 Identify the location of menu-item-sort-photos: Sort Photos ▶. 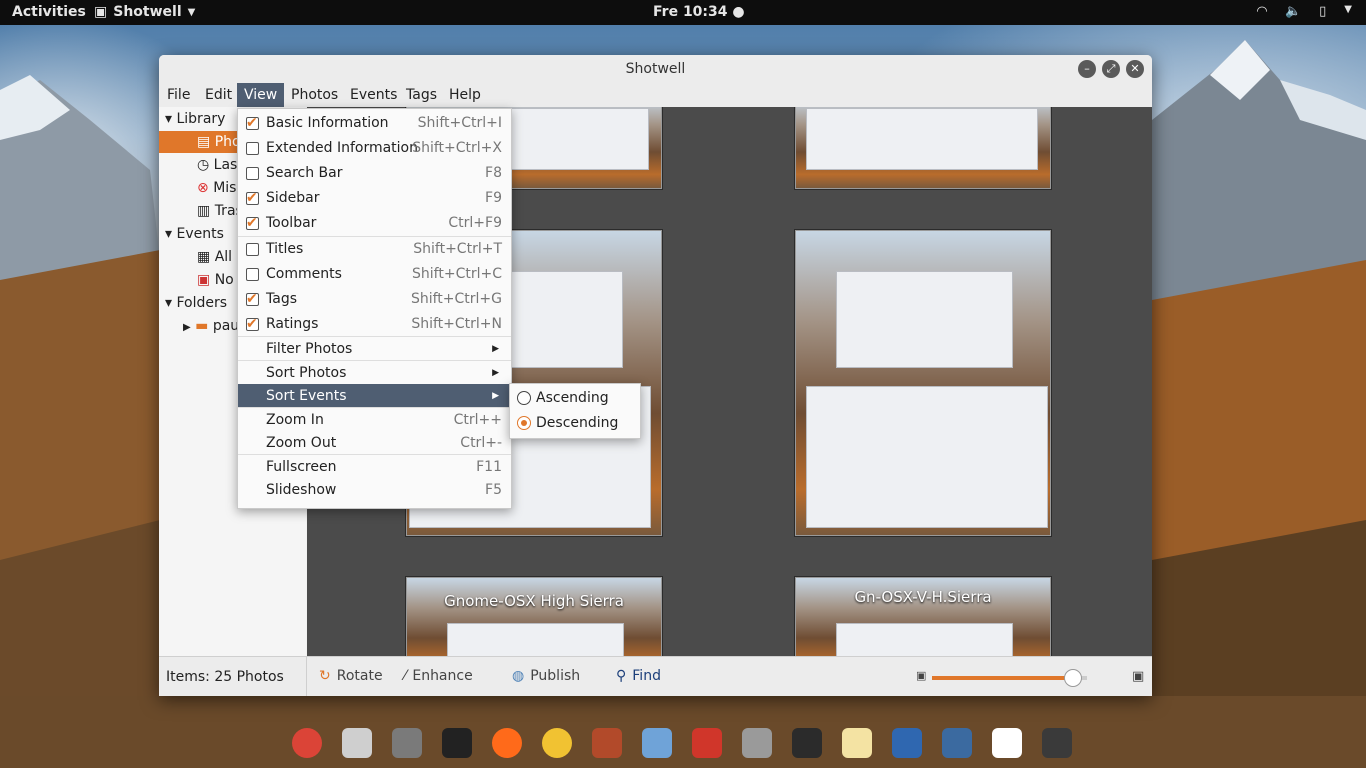
(374, 373).